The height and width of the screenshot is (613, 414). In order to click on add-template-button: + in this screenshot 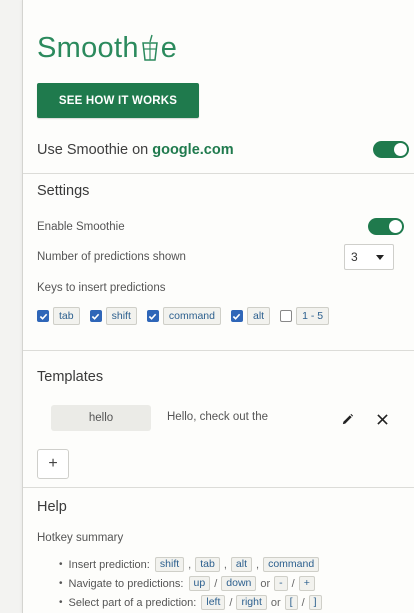, I will do `click(53, 464)`.